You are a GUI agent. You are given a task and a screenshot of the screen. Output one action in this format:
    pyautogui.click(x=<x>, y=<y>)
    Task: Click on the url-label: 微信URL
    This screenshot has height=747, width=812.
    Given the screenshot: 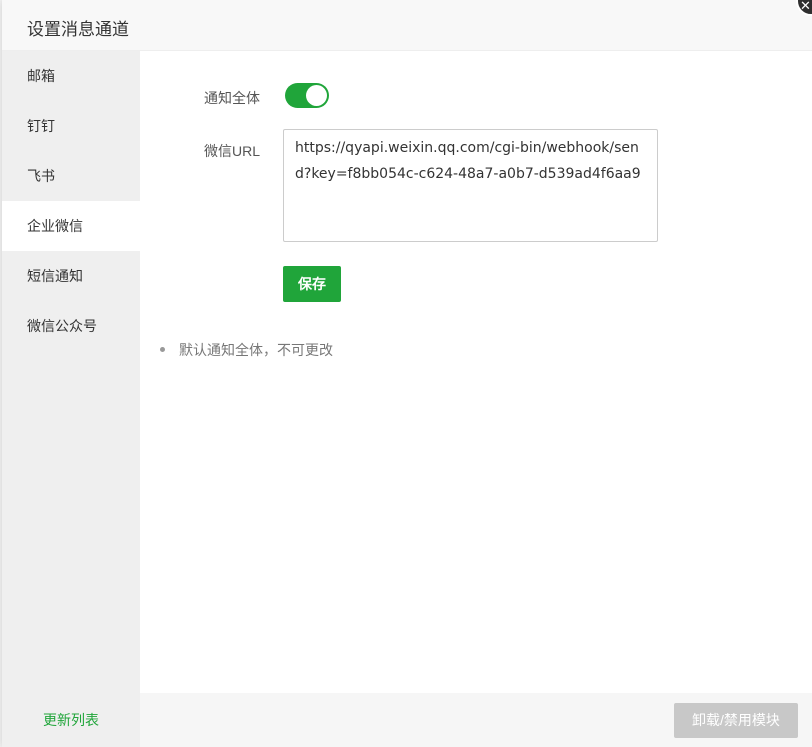 What is the action you would take?
    pyautogui.click(x=231, y=151)
    